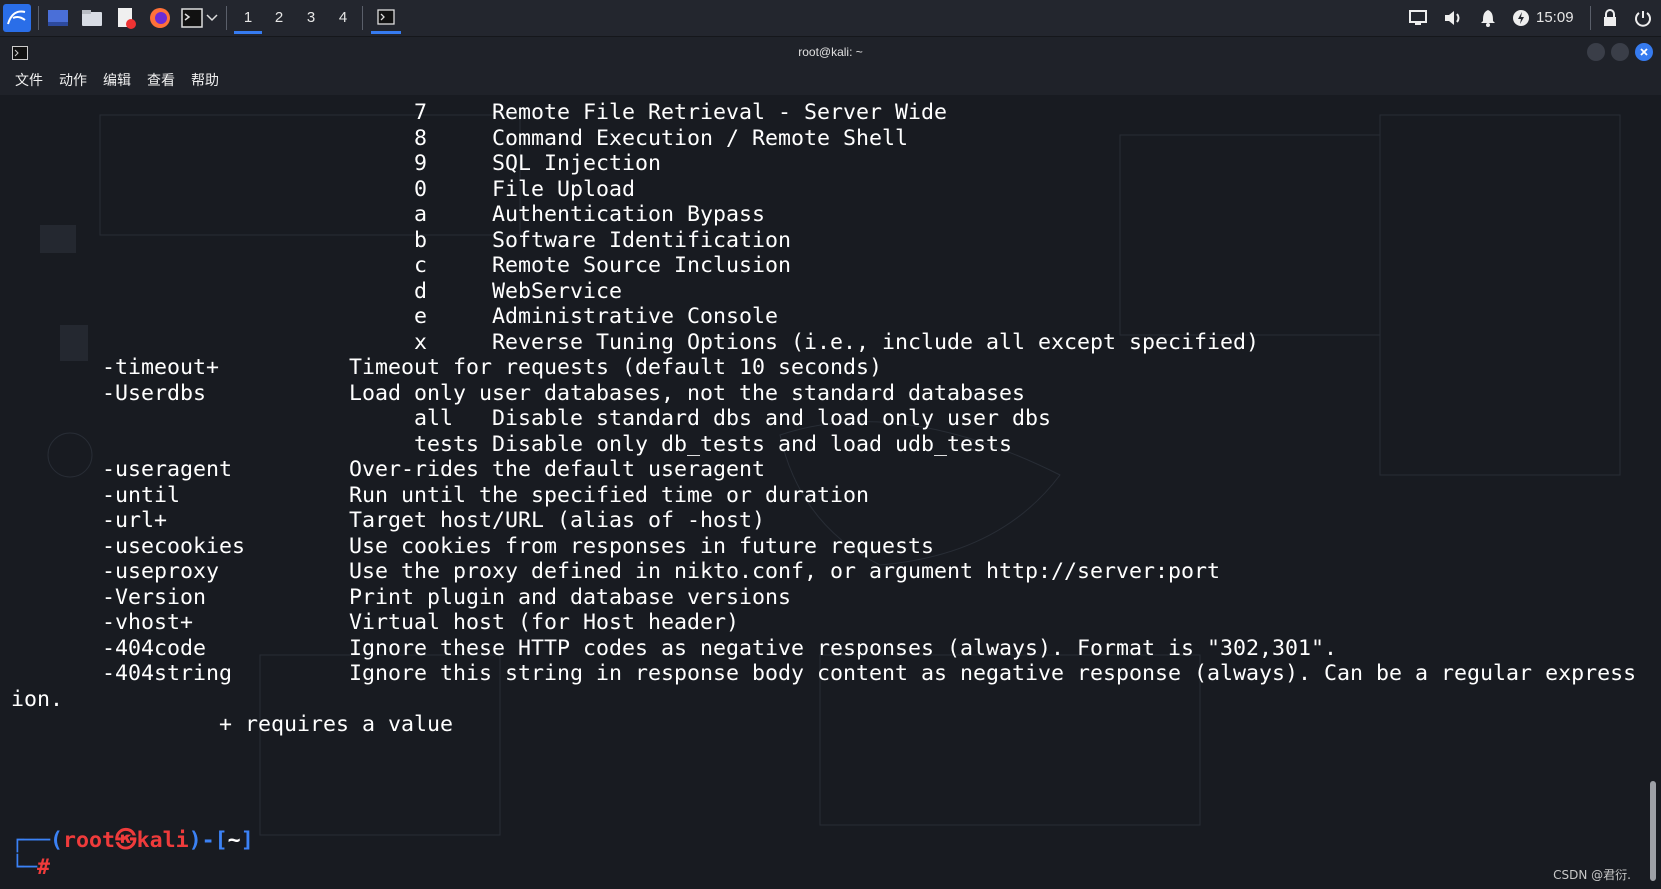  What do you see at coordinates (1610, 18) in the screenshot?
I see `lock-icon` at bounding box center [1610, 18].